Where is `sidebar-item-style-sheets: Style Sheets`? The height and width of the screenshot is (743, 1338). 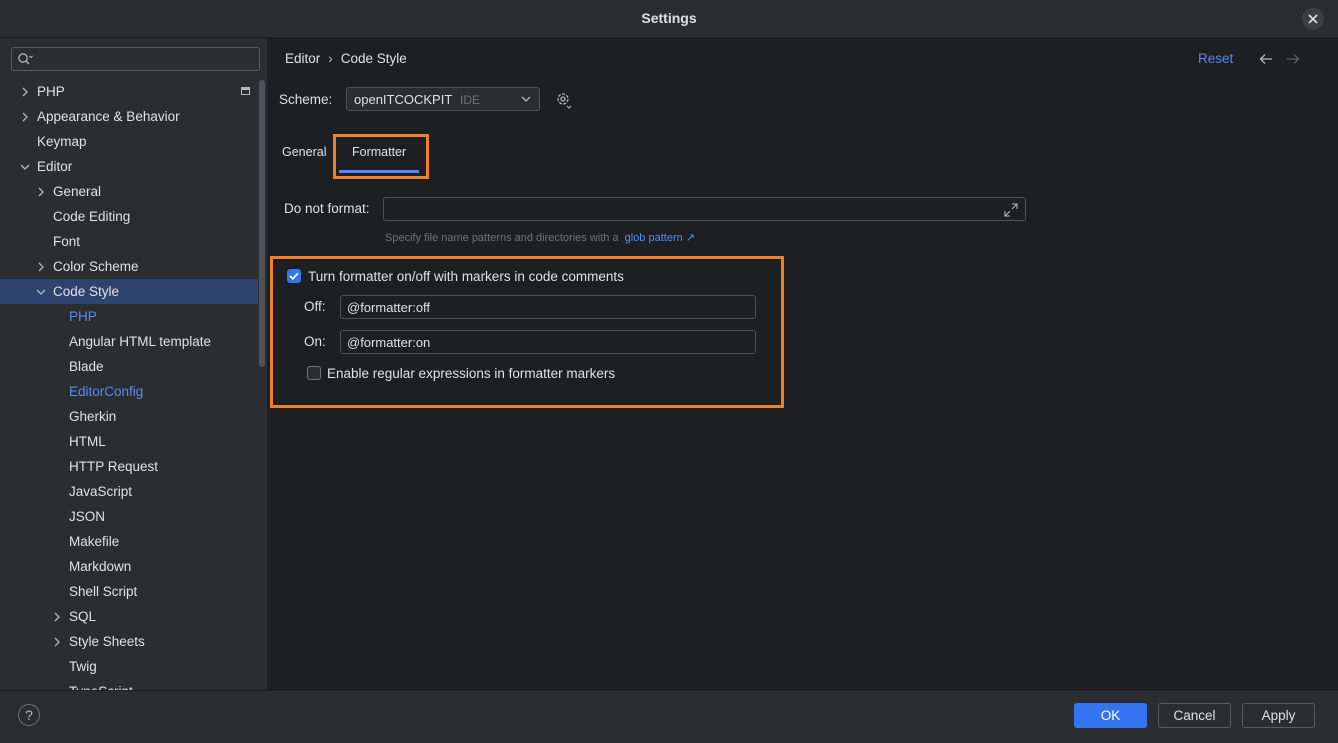
sidebar-item-style-sheets: Style Sheets is located at coordinates (129, 641).